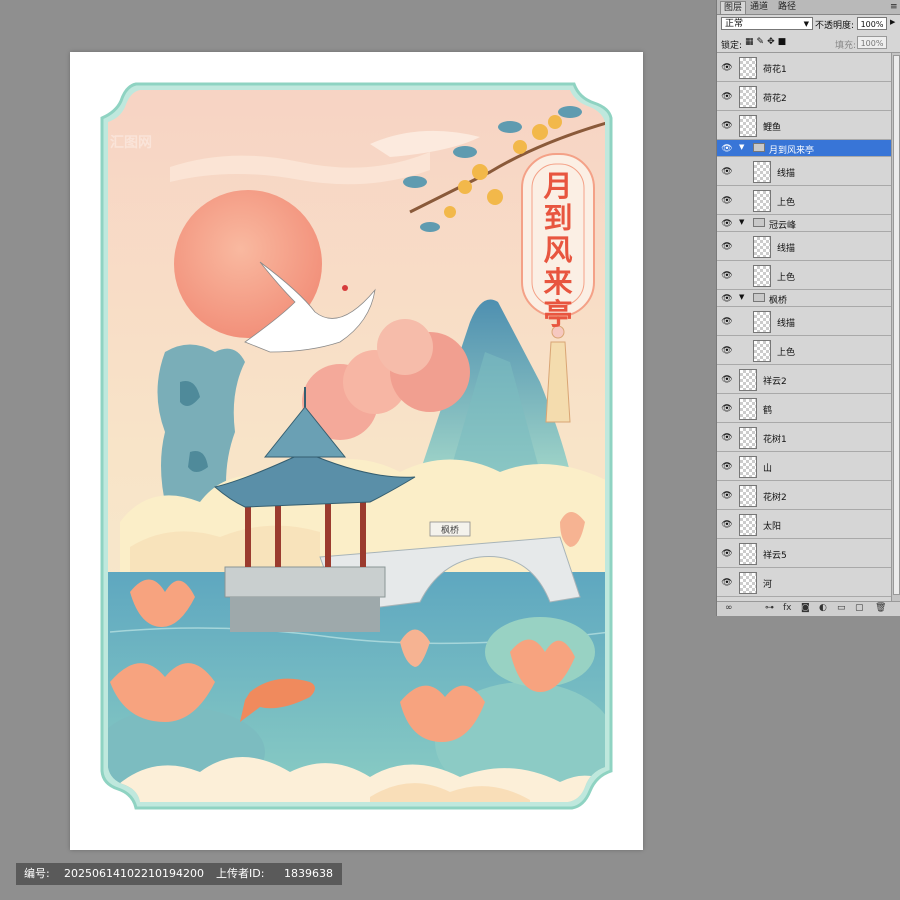  What do you see at coordinates (804, 495) in the screenshot?
I see `layer-row: 👁 花树2` at bounding box center [804, 495].